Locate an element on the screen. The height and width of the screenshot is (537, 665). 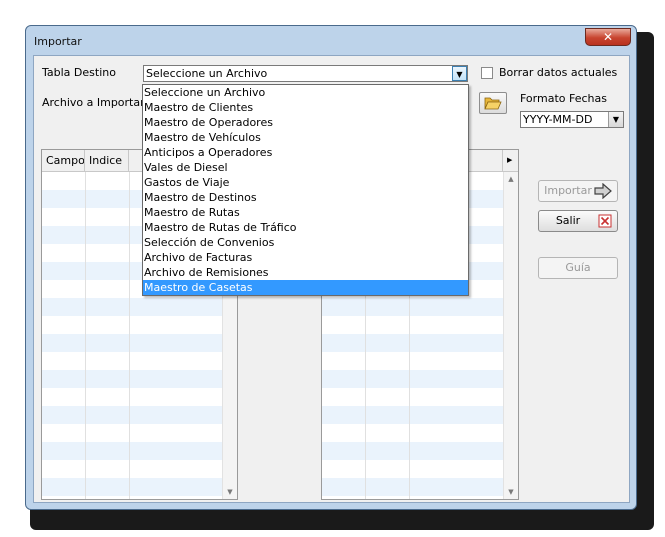
window-title: Importar is located at coordinates (58, 41).